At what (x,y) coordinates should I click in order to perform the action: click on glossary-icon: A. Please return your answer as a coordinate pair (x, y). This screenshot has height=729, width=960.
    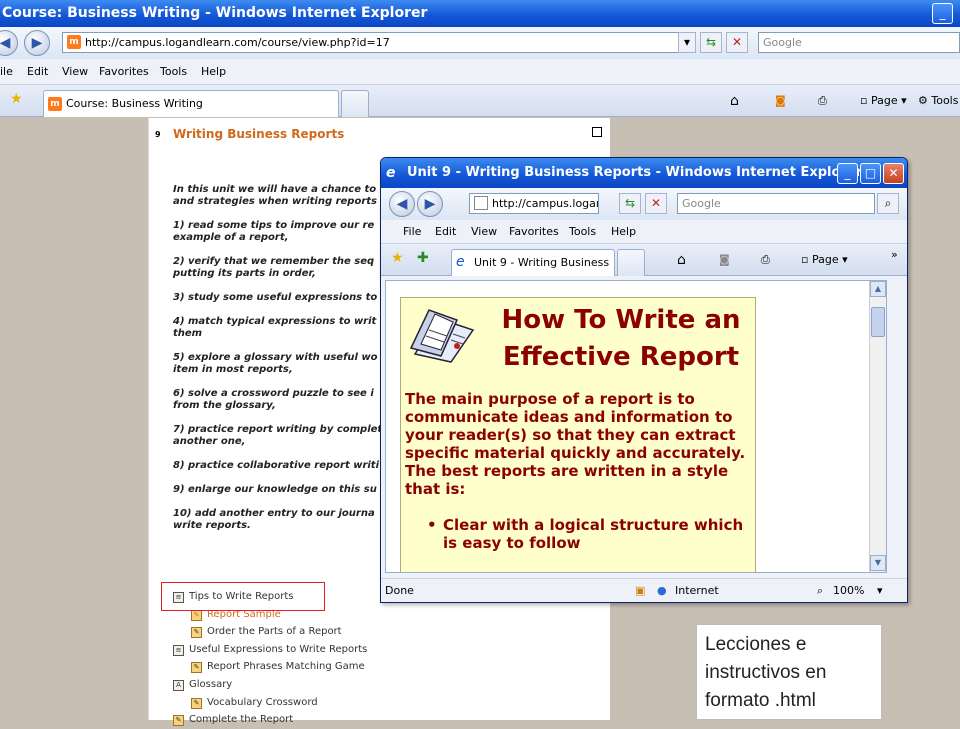
    Looking at the image, I should click on (178, 685).